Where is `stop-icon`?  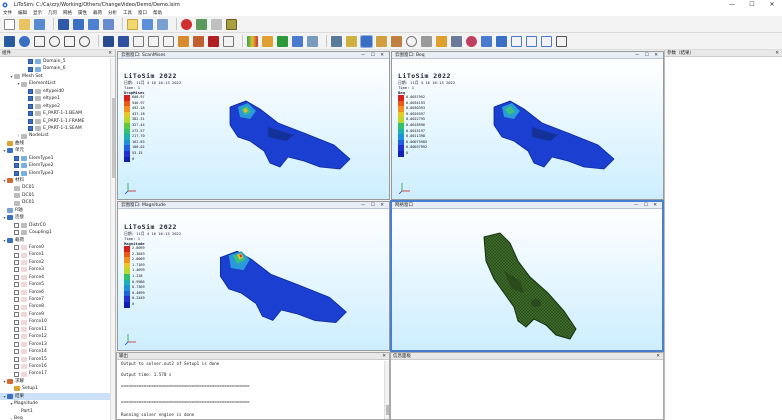
stop-icon is located at coordinates (186, 24).